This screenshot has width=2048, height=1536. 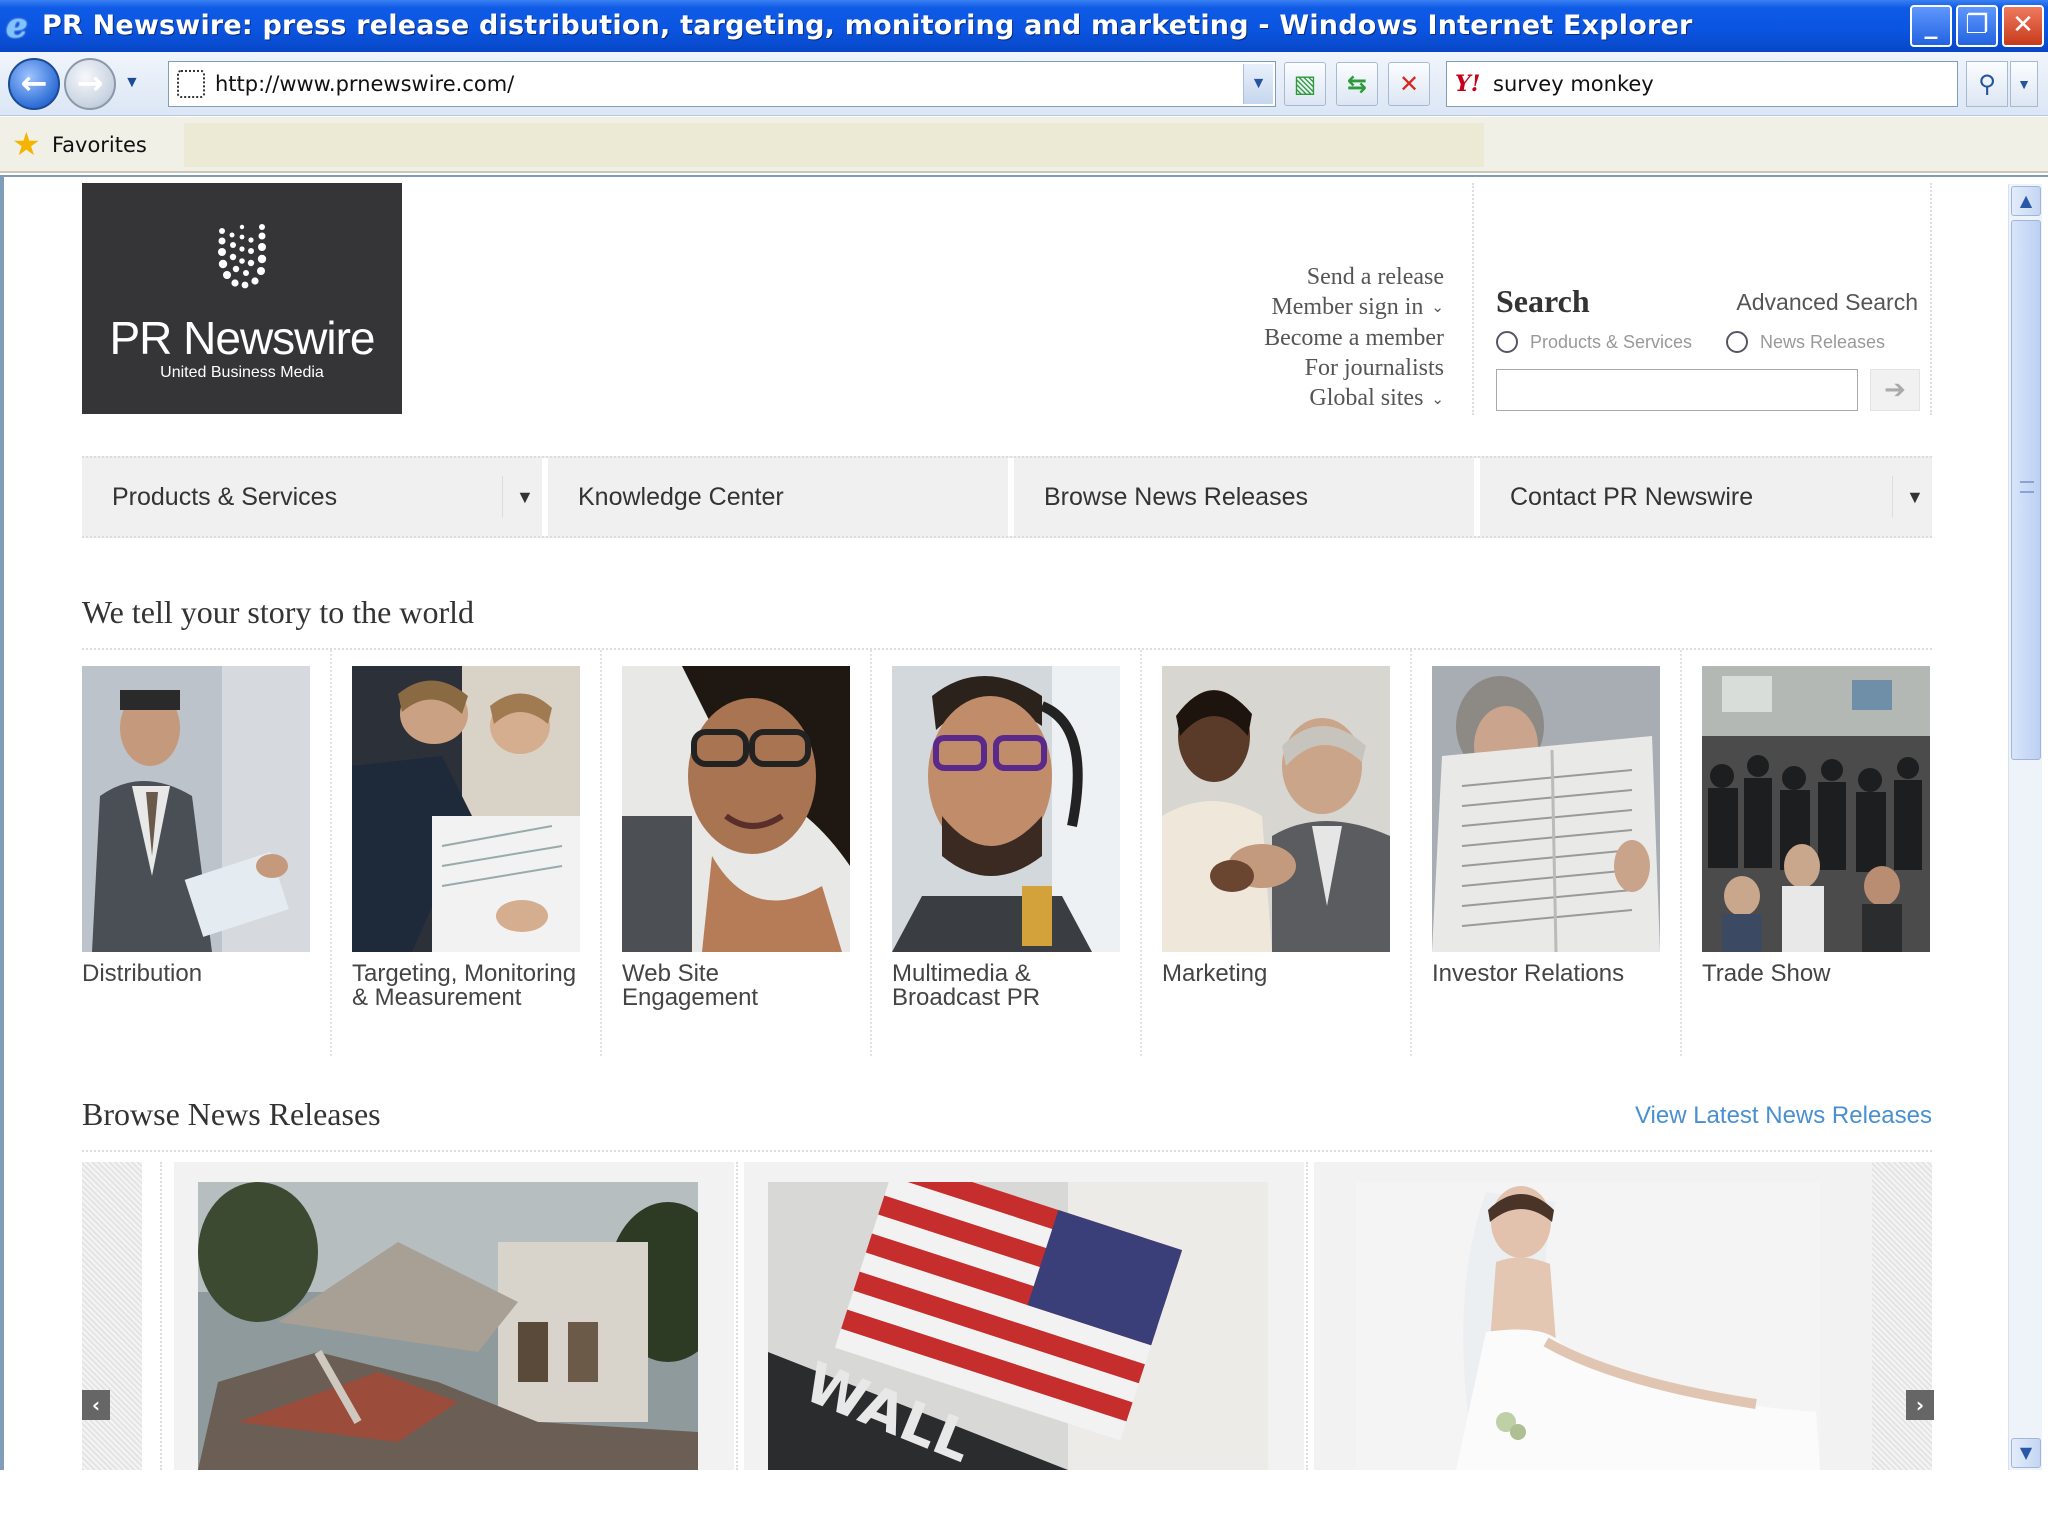 I want to click on browser-search-box: Y! survey monkey, so click(x=1702, y=84).